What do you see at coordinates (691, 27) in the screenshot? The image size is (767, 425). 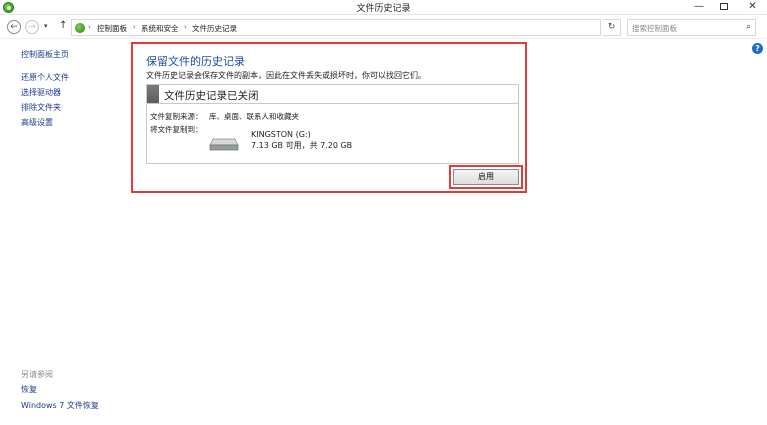 I see `search-input: 搜索控制面板 ⌕` at bounding box center [691, 27].